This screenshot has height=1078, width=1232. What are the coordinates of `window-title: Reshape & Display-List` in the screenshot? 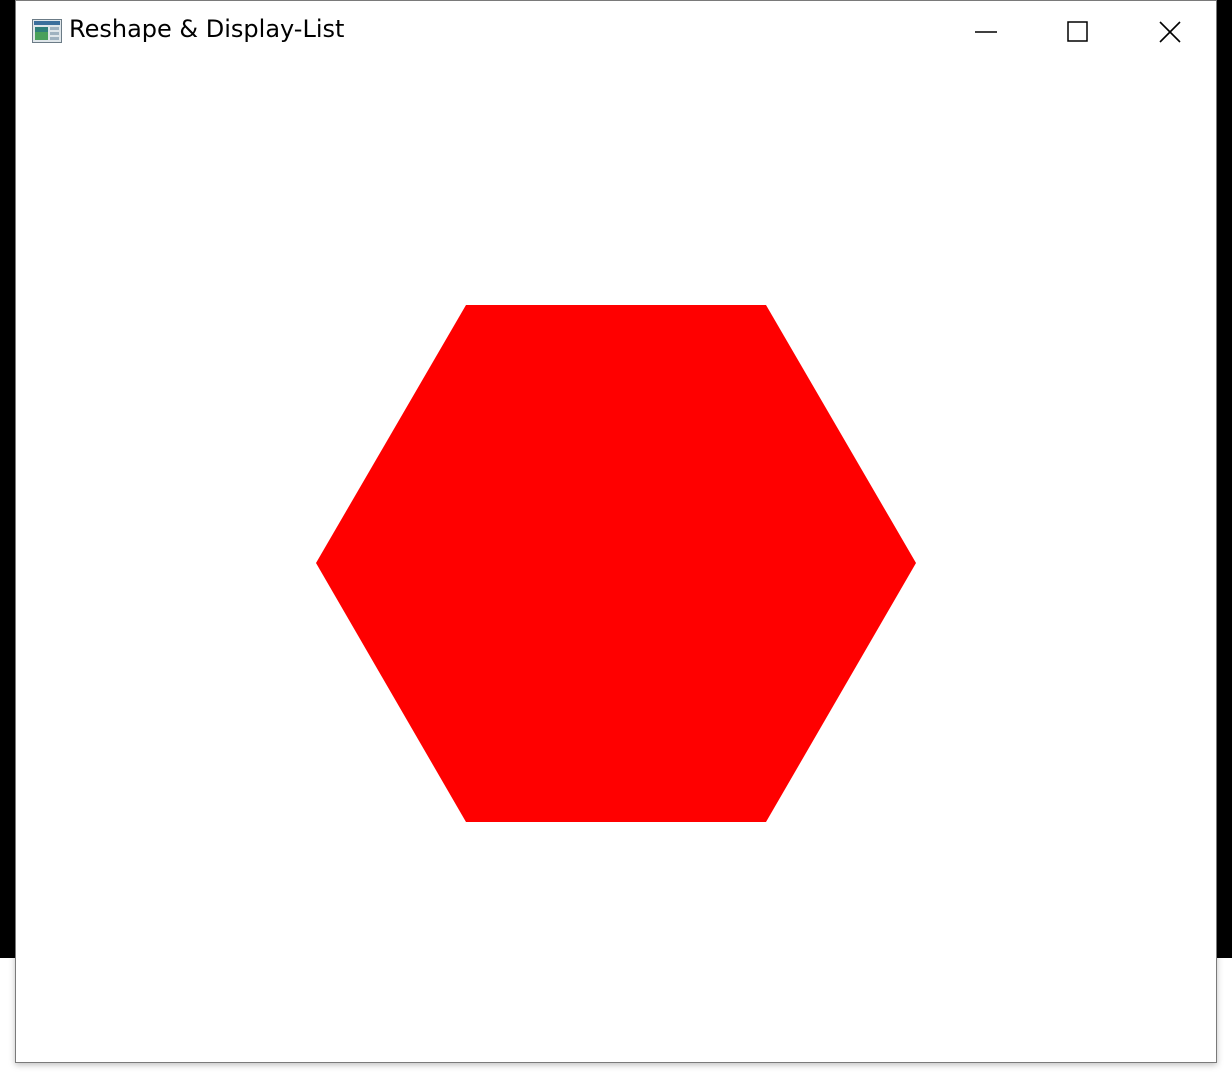 It's located at (207, 29).